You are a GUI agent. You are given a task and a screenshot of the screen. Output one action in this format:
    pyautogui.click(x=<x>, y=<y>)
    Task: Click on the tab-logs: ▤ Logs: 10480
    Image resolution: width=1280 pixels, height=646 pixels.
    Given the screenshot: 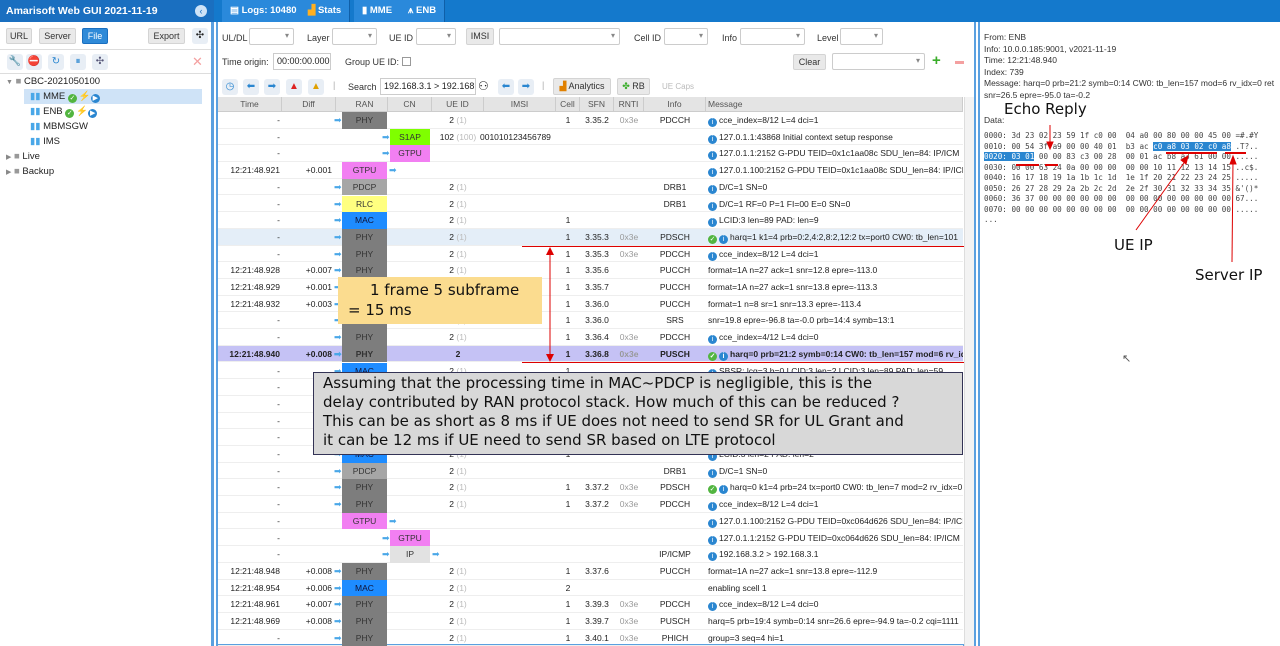 What is the action you would take?
    pyautogui.click(x=264, y=11)
    